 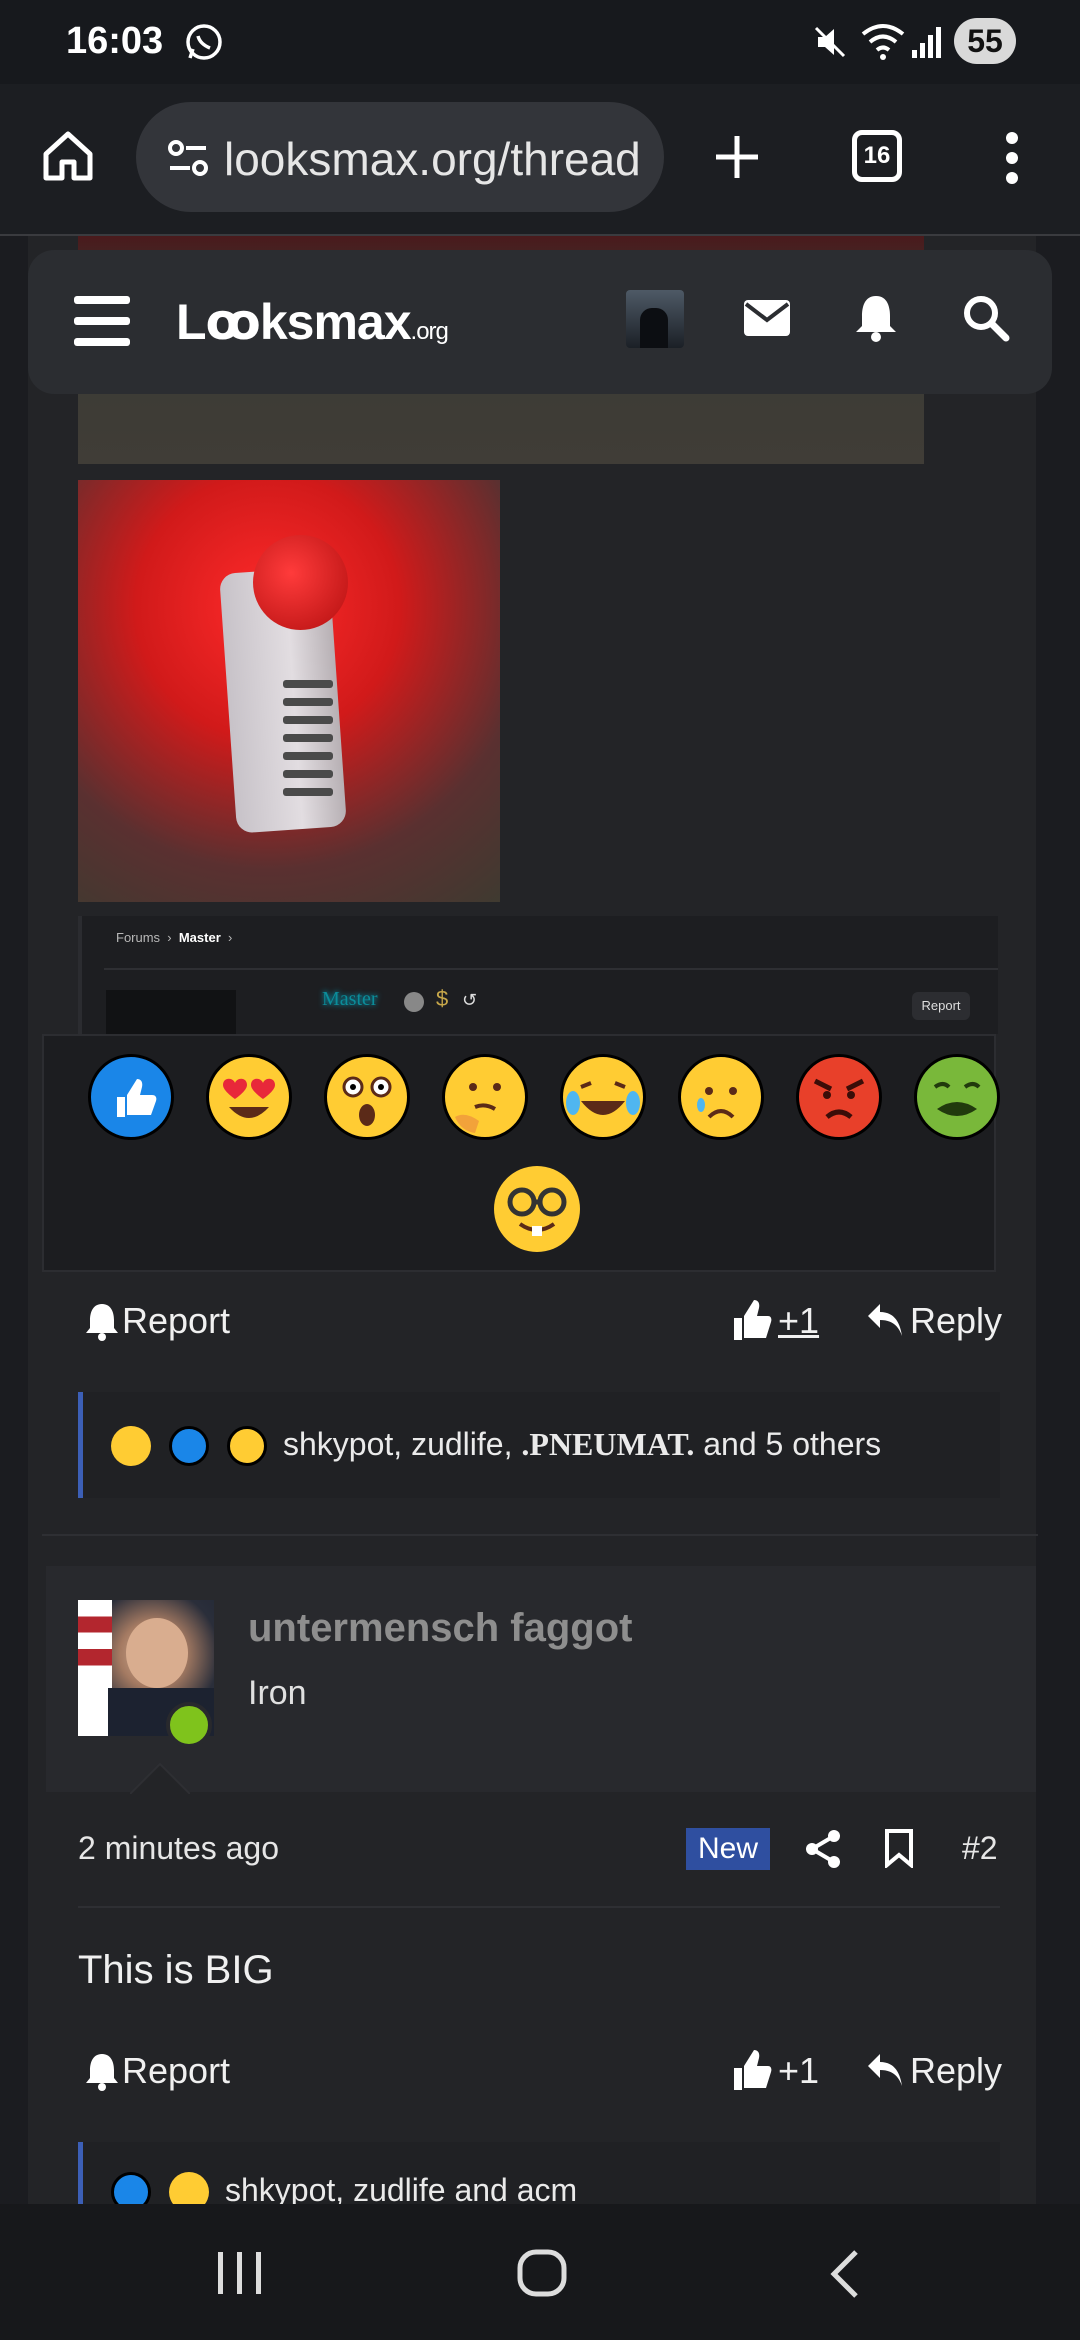 What do you see at coordinates (68, 156) in the screenshot?
I see `home-icon` at bounding box center [68, 156].